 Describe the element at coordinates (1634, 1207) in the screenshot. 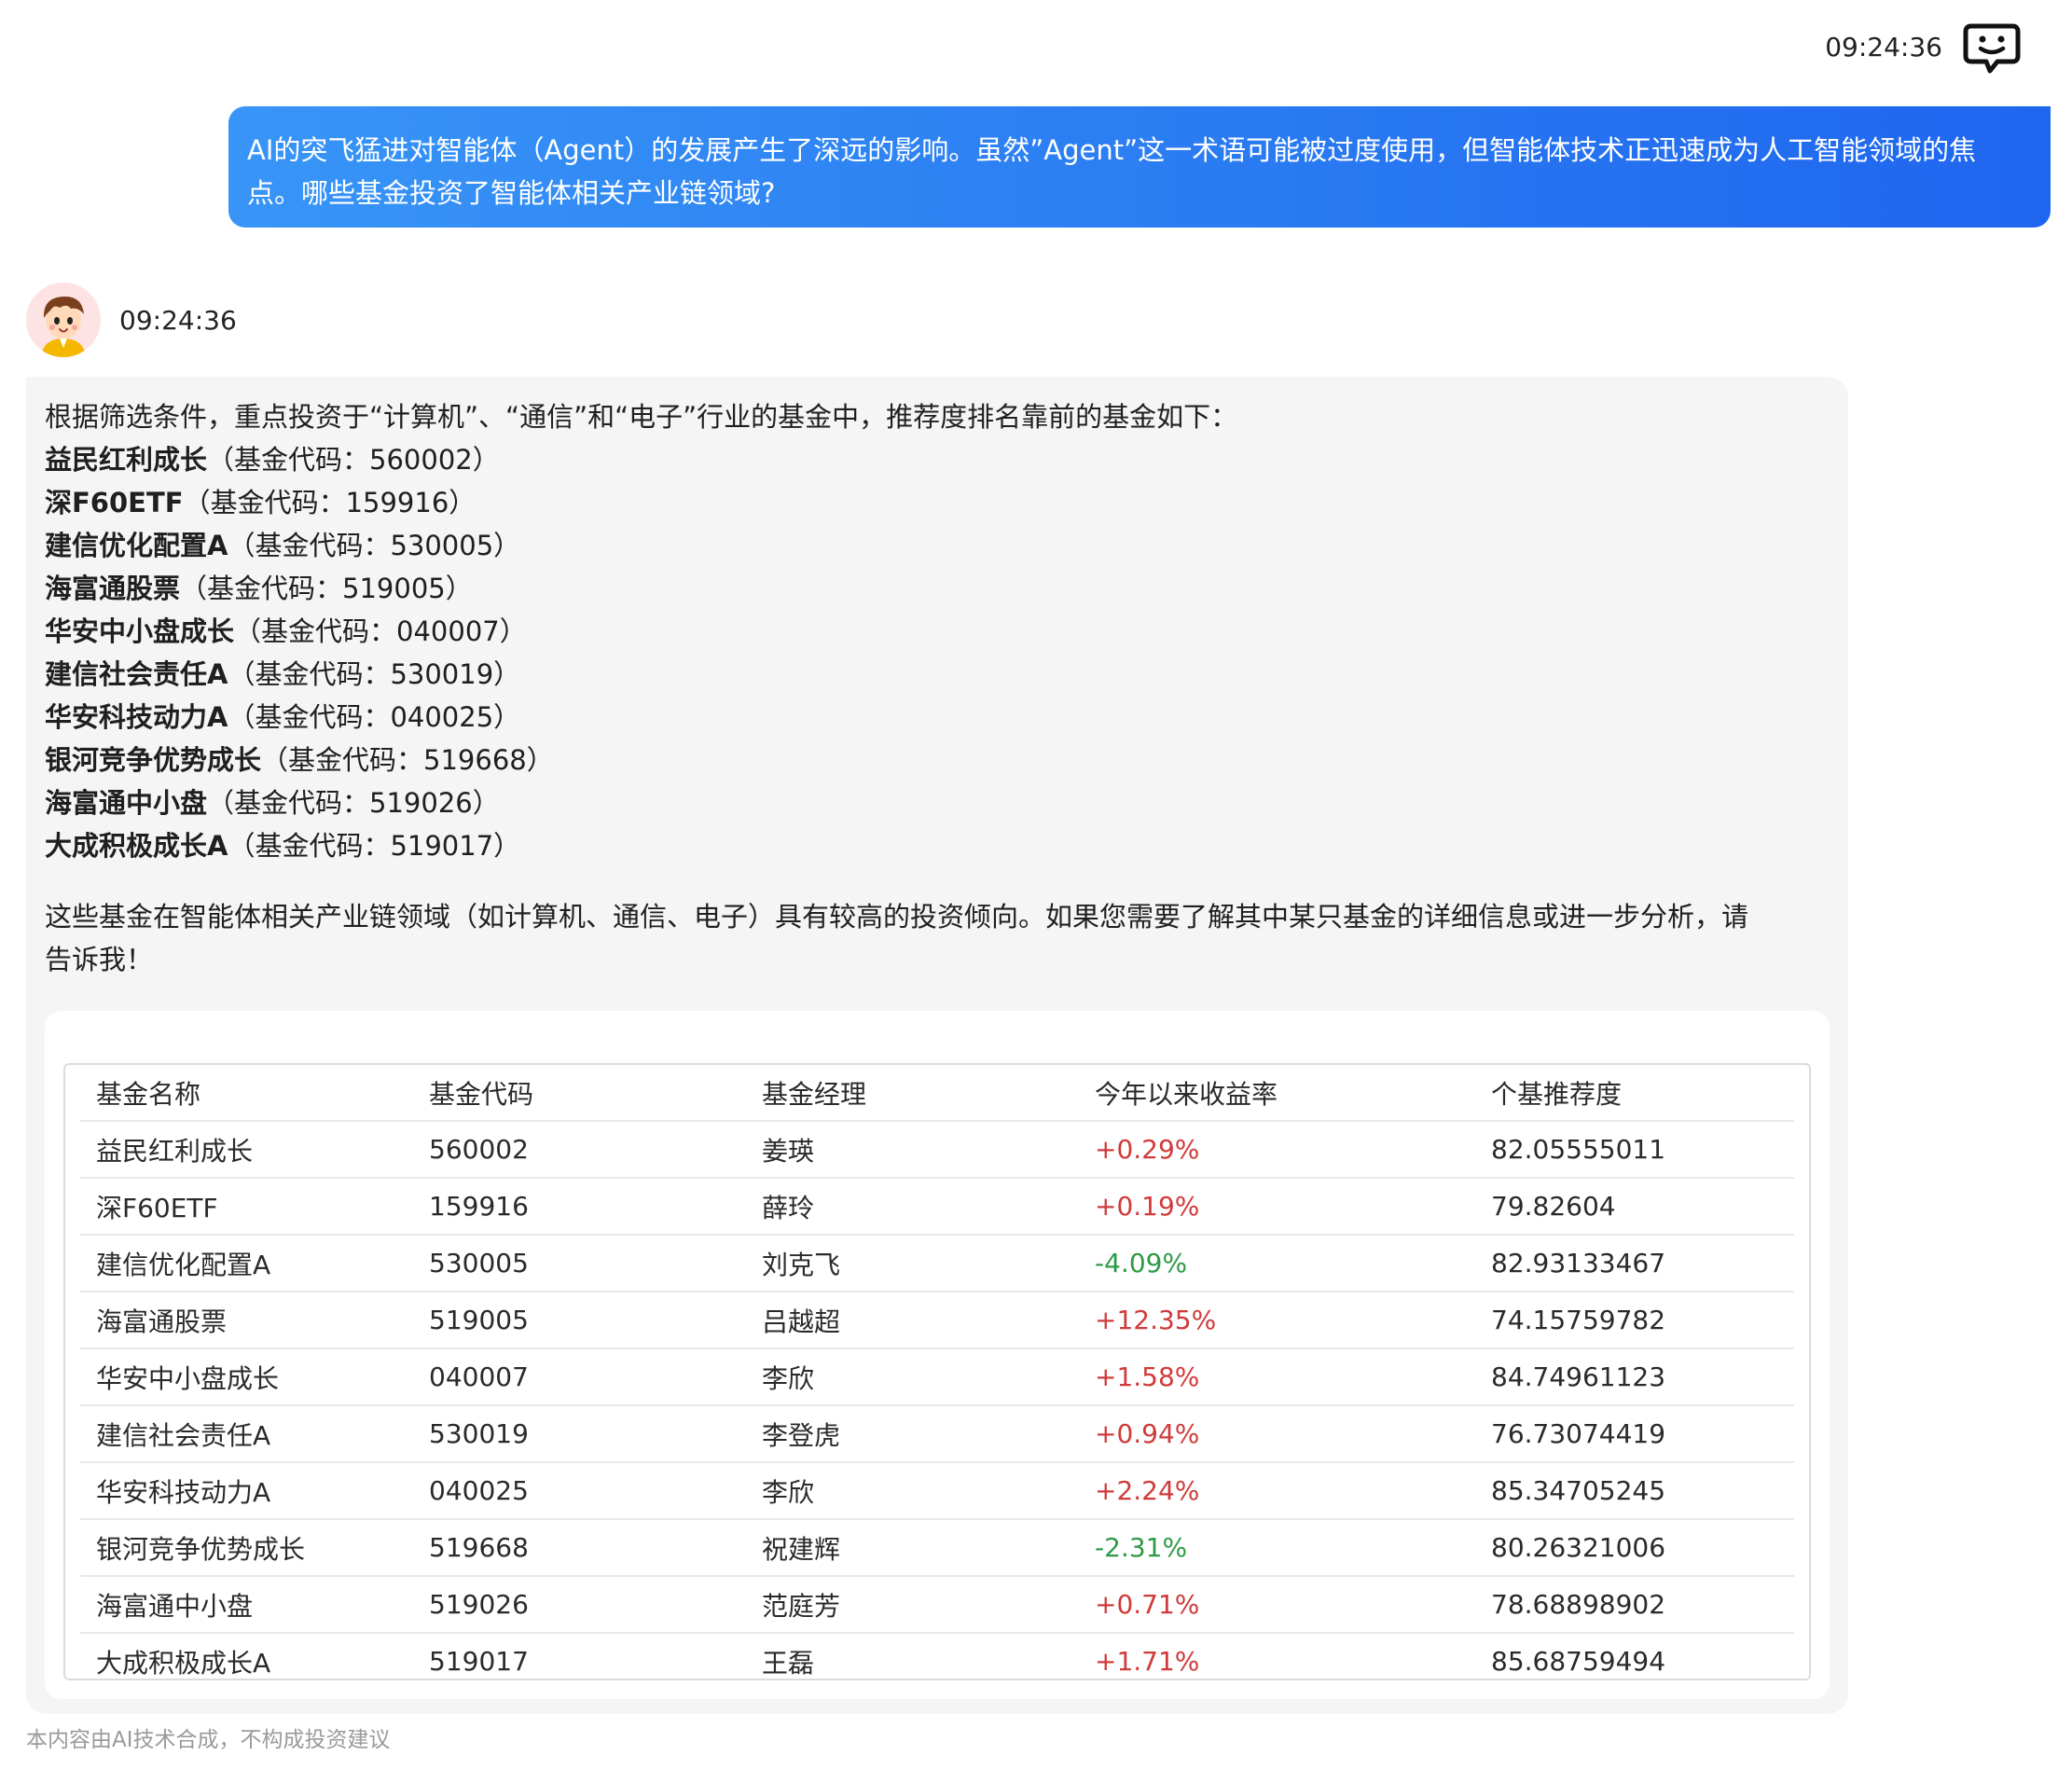

I see `cell-recommendation: 79.82604` at that location.